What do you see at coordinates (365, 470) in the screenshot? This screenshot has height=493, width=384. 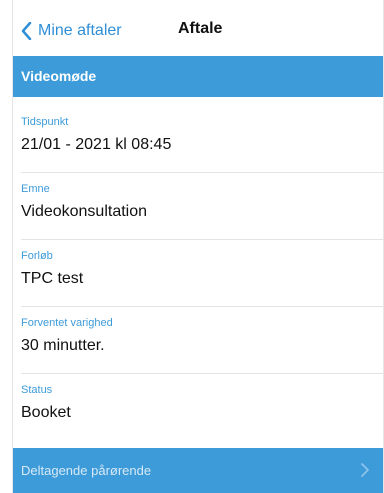 I see `chevron-right-icon` at bounding box center [365, 470].